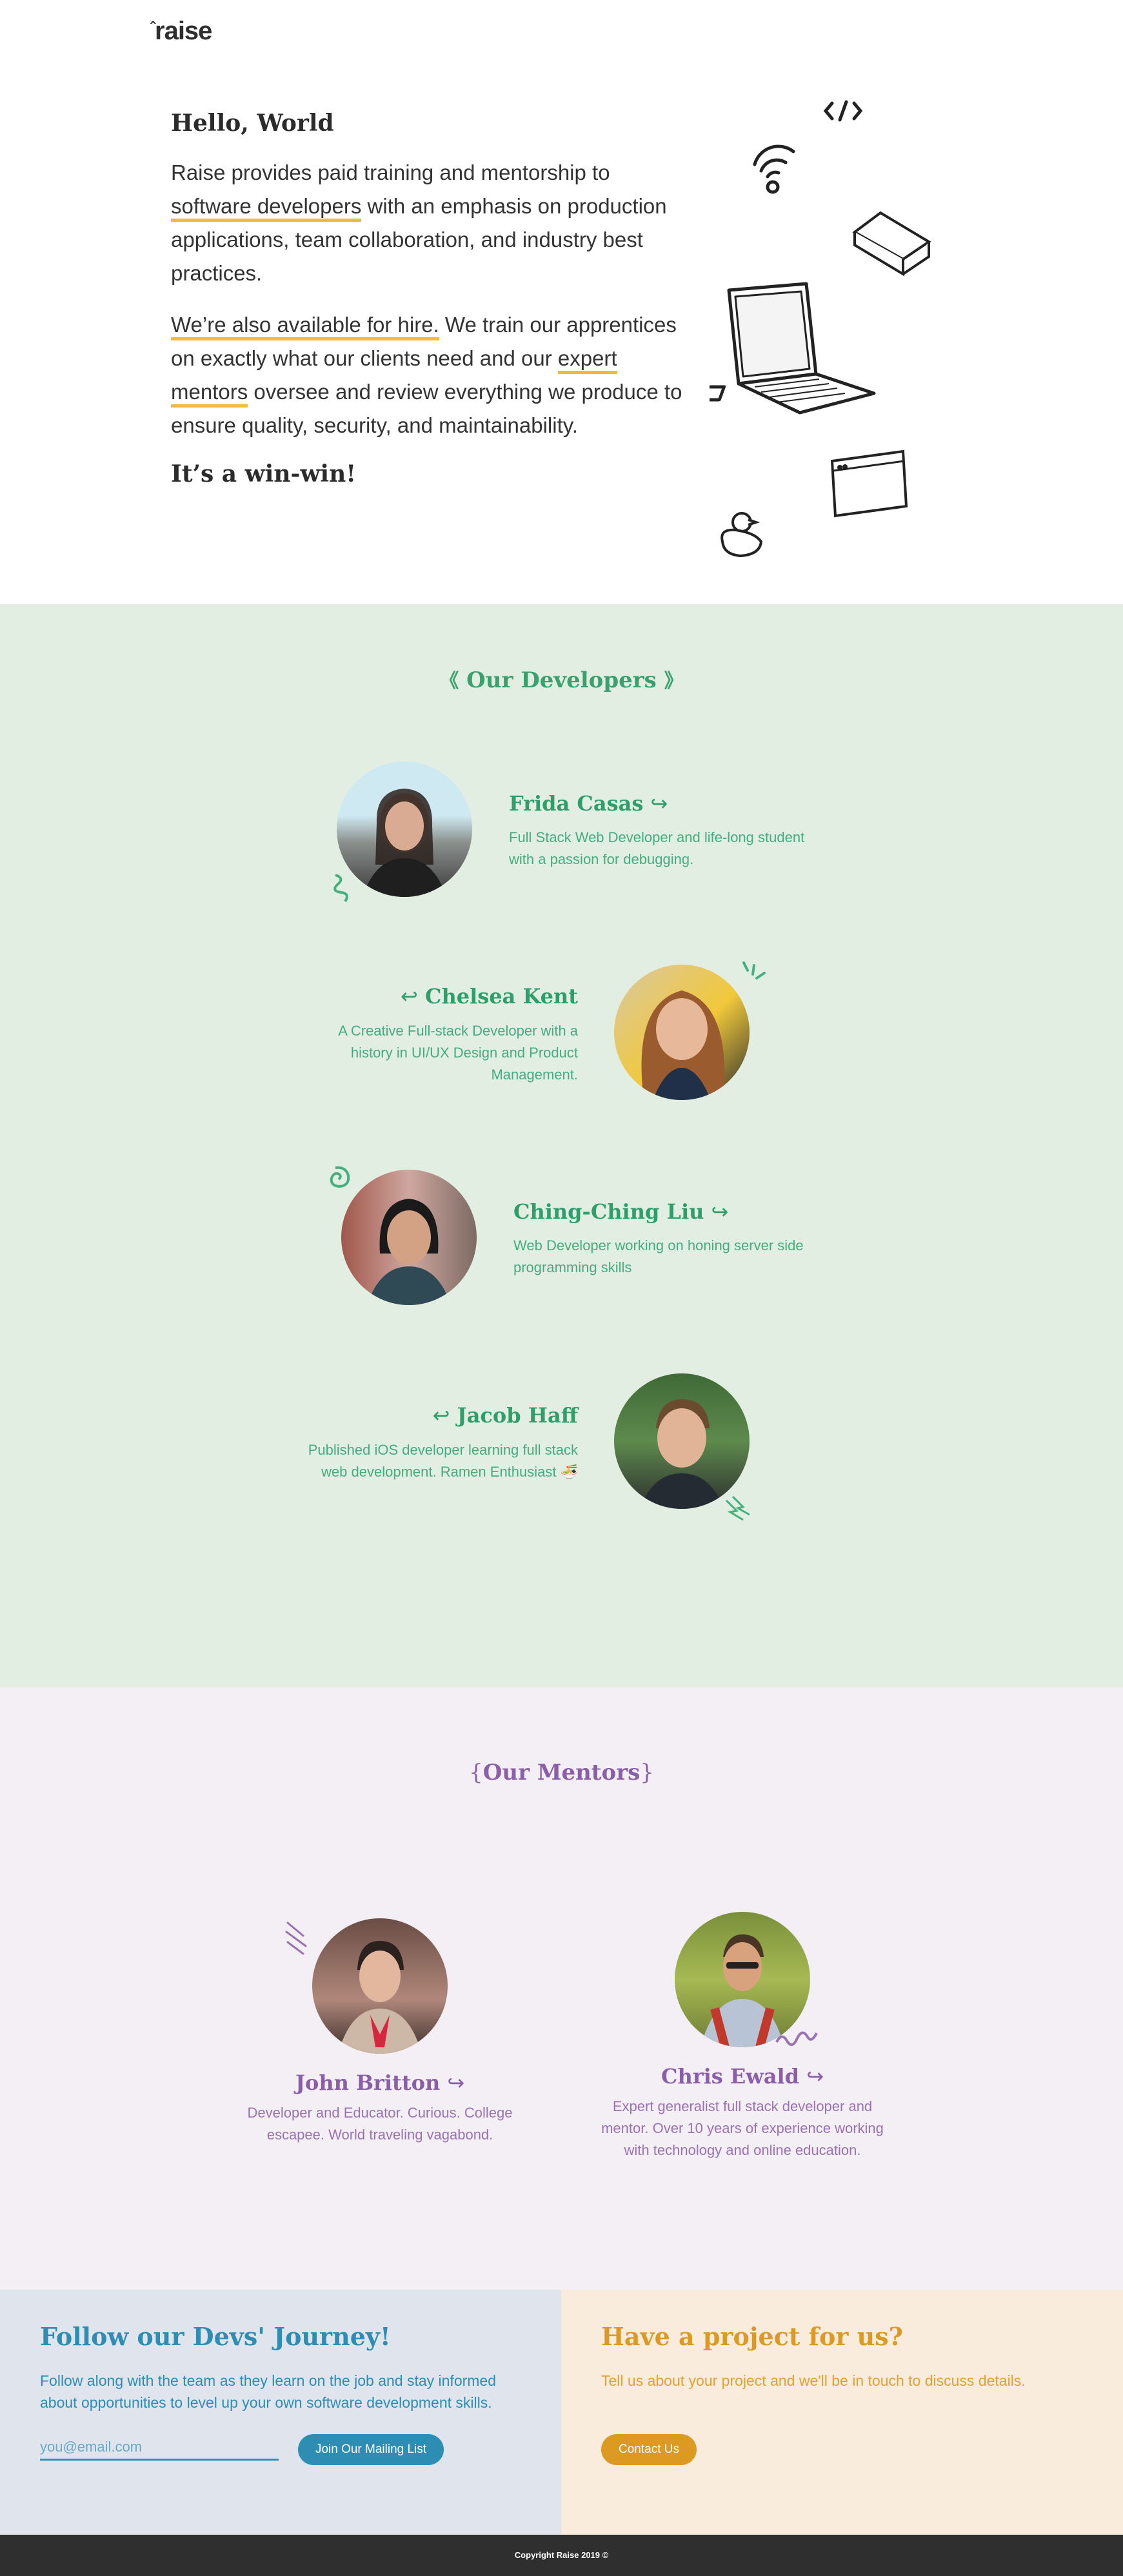  I want to click on dev-name-ching-ching-liu: Ching-Ching Liu ↪, so click(620, 1211).